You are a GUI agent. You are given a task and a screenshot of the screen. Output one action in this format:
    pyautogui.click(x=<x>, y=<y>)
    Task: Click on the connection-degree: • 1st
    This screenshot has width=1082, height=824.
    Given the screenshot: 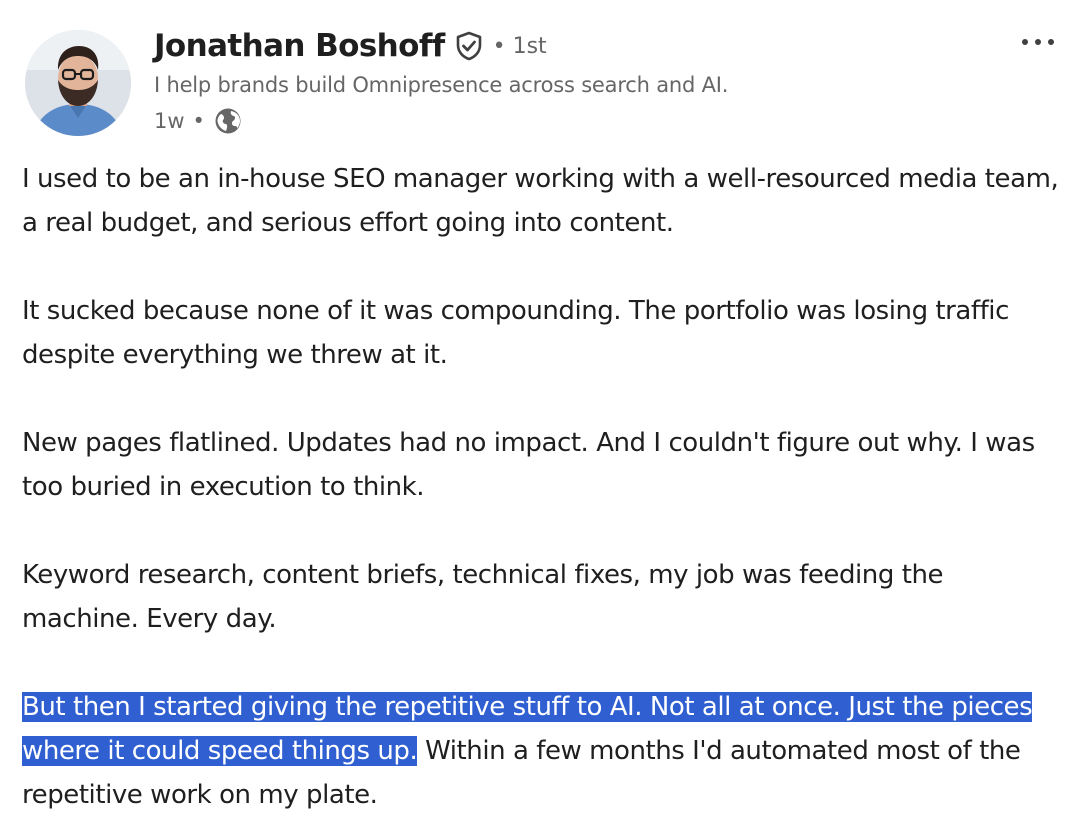 What is the action you would take?
    pyautogui.click(x=520, y=46)
    